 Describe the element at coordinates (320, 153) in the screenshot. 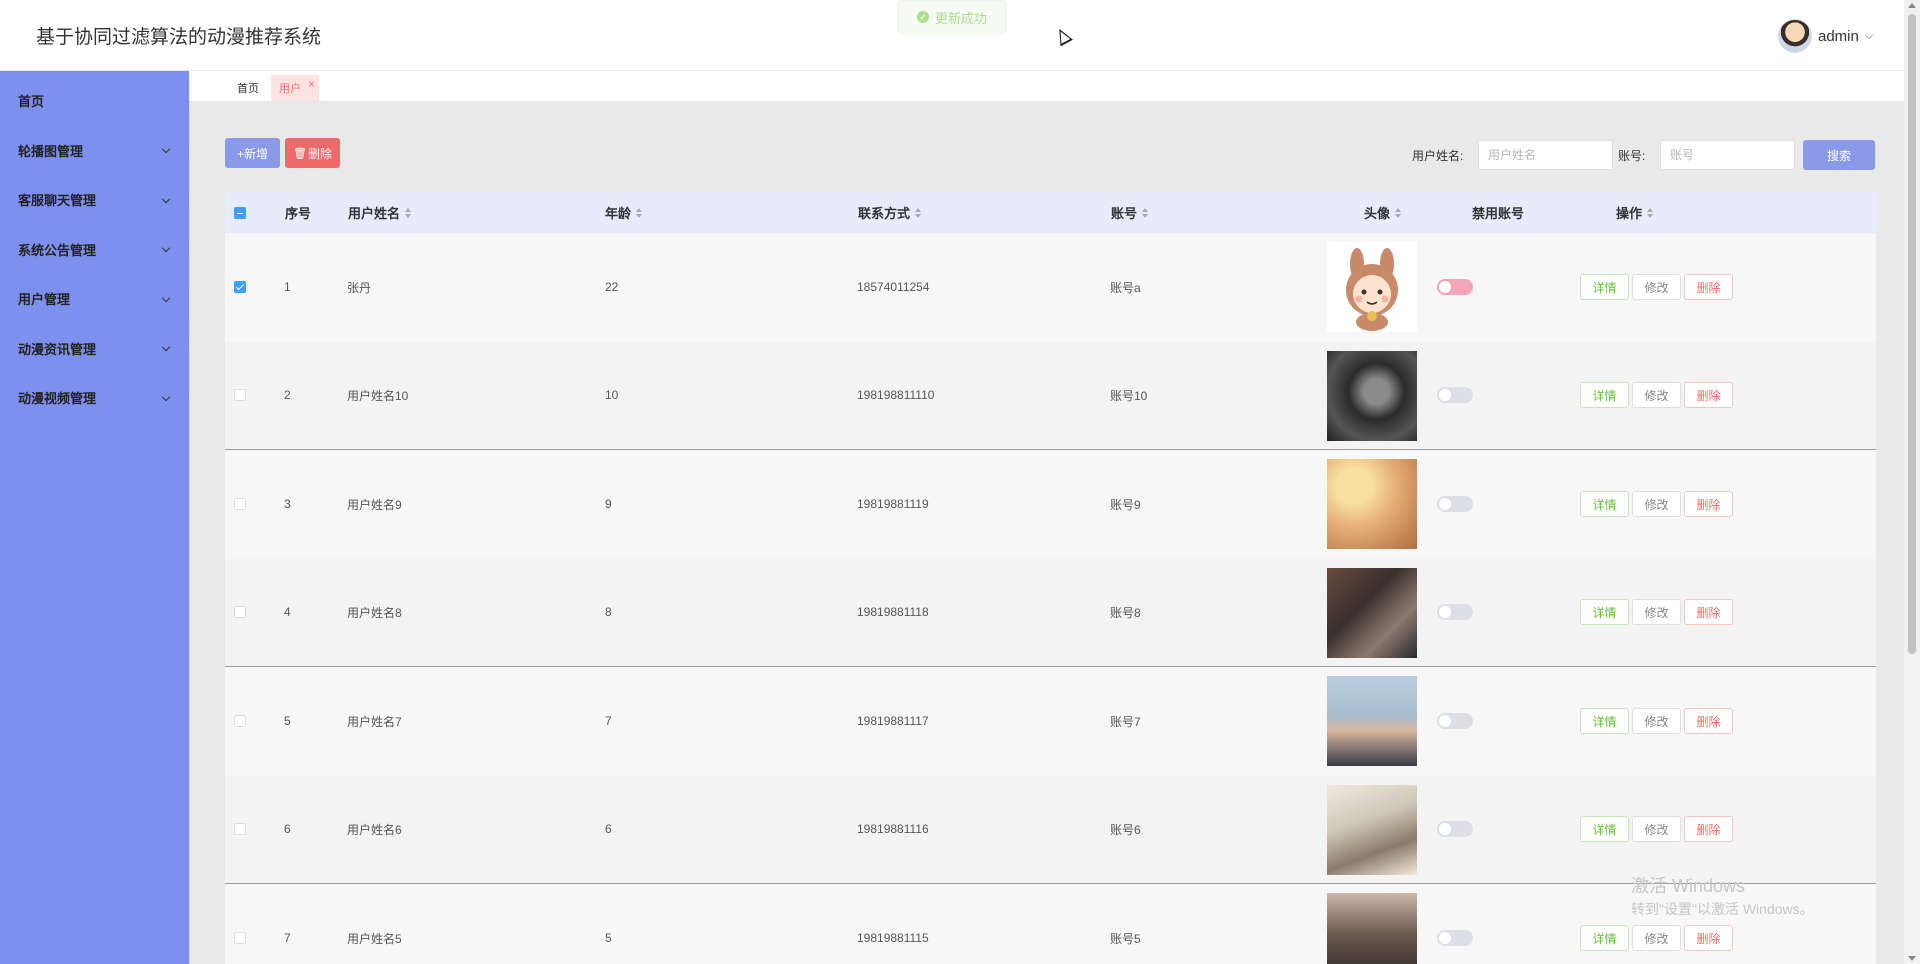

I see `delete-button-label: 删除` at that location.